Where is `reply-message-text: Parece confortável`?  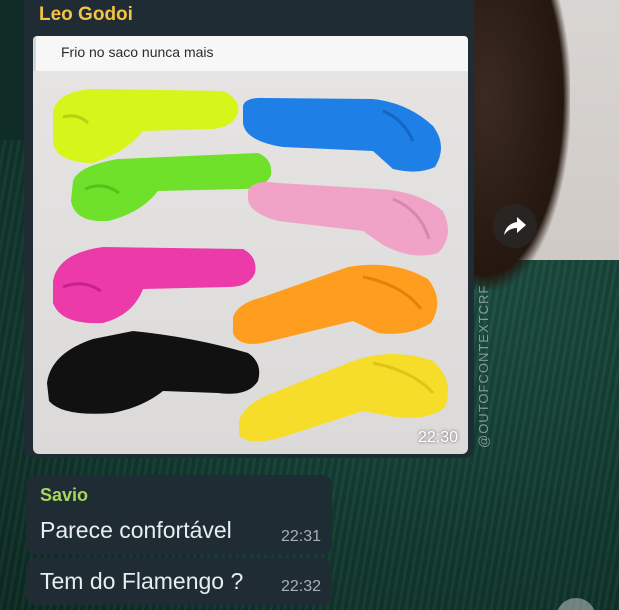
reply-message-text: Parece confortável is located at coordinates (136, 530).